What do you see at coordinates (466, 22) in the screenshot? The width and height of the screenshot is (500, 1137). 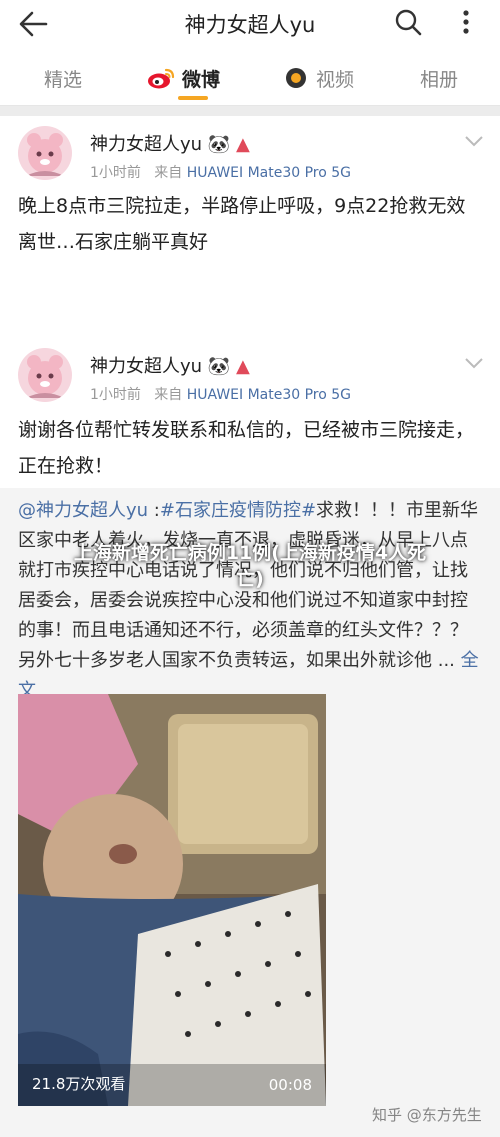 I see `more-icon` at bounding box center [466, 22].